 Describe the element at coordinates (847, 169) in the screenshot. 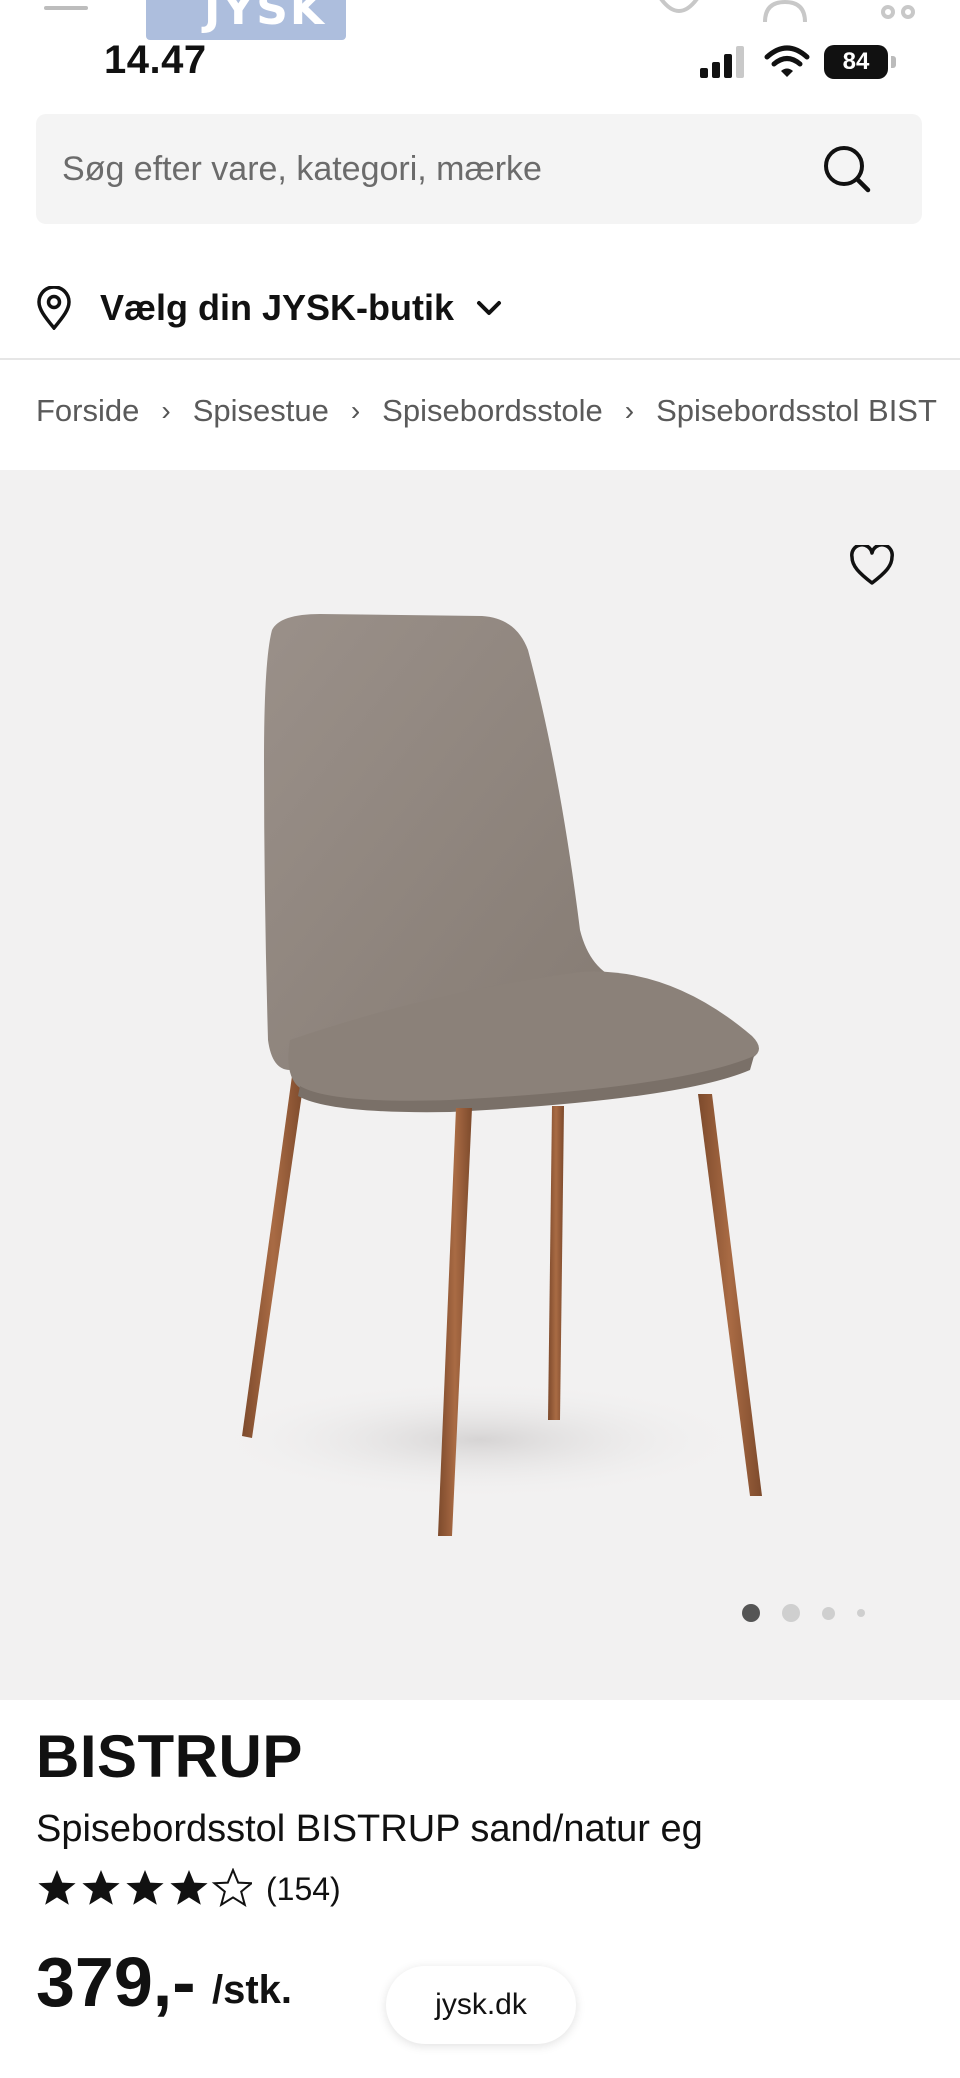

I see `search-icon` at that location.